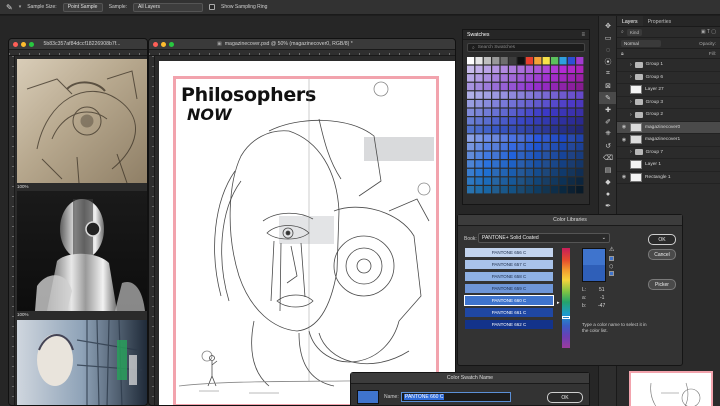 Image resolution: width=720 pixels, height=406 pixels. Describe the element at coordinates (608, 50) in the screenshot. I see `lasso-tool-icon: ◌` at that location.